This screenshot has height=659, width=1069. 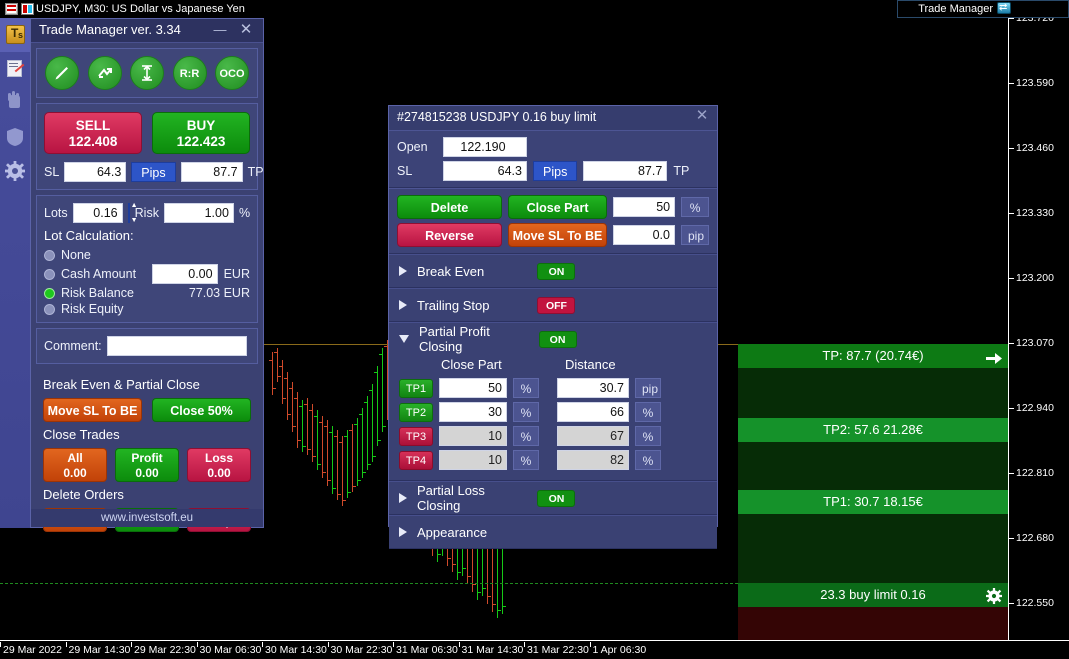 I want to click on section-toggle: OFF, so click(x=556, y=305).